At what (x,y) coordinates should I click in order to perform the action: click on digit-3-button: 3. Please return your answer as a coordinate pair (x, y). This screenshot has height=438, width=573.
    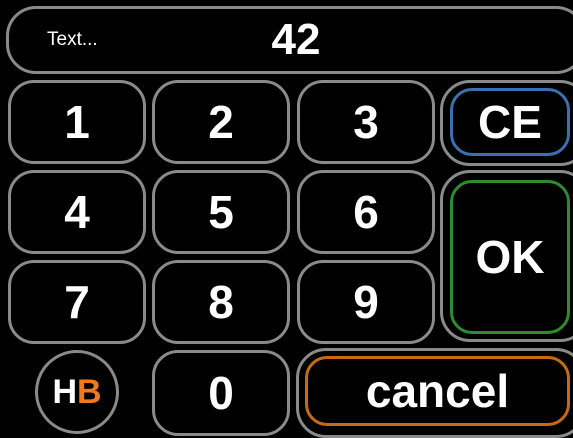
    Looking at the image, I should click on (366, 122).